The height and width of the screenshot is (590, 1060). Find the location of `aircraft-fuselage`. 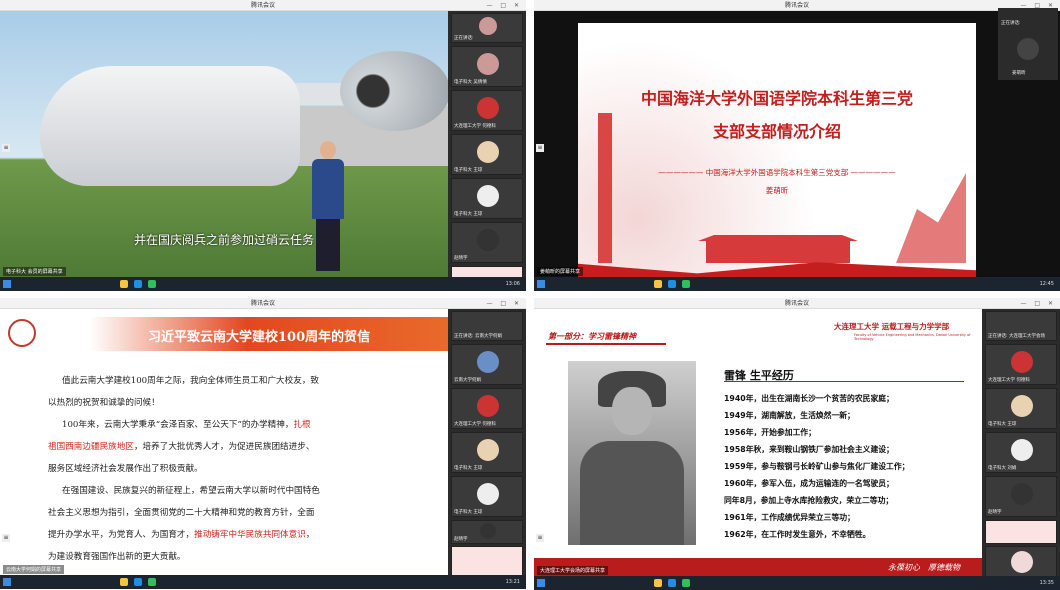

aircraft-fuselage is located at coordinates (170, 126).